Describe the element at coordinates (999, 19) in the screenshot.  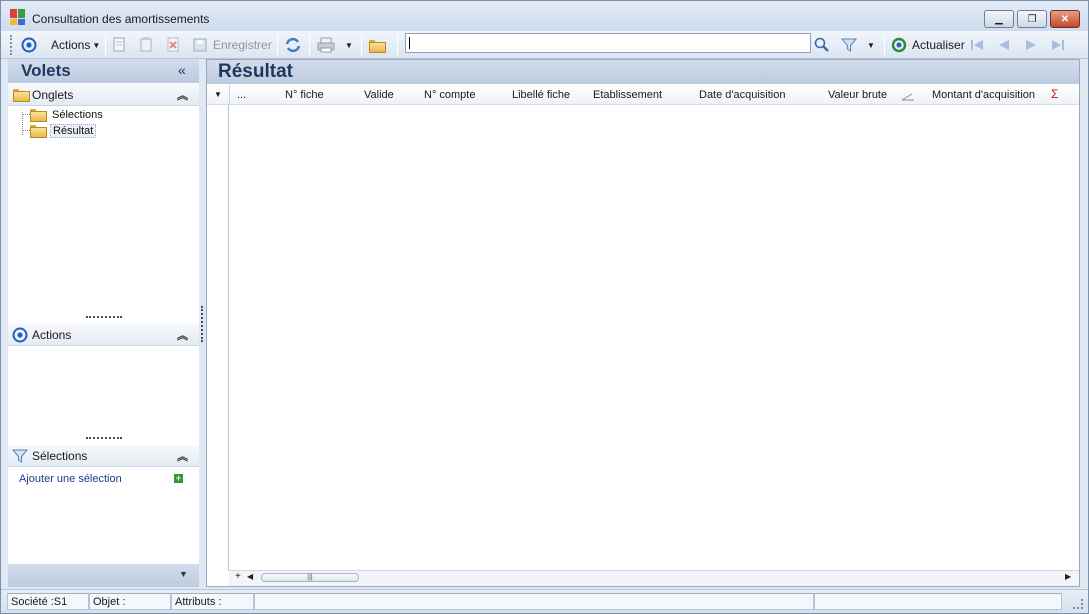
I see `minimize-button: ▁` at that location.